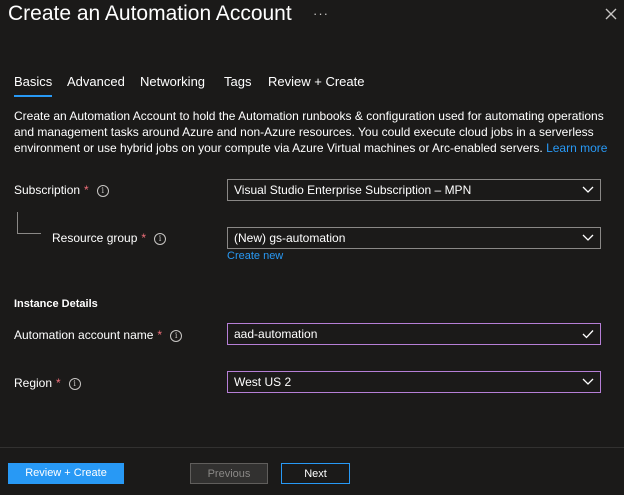  What do you see at coordinates (414, 382) in the screenshot?
I see `region-select: West US 2` at bounding box center [414, 382].